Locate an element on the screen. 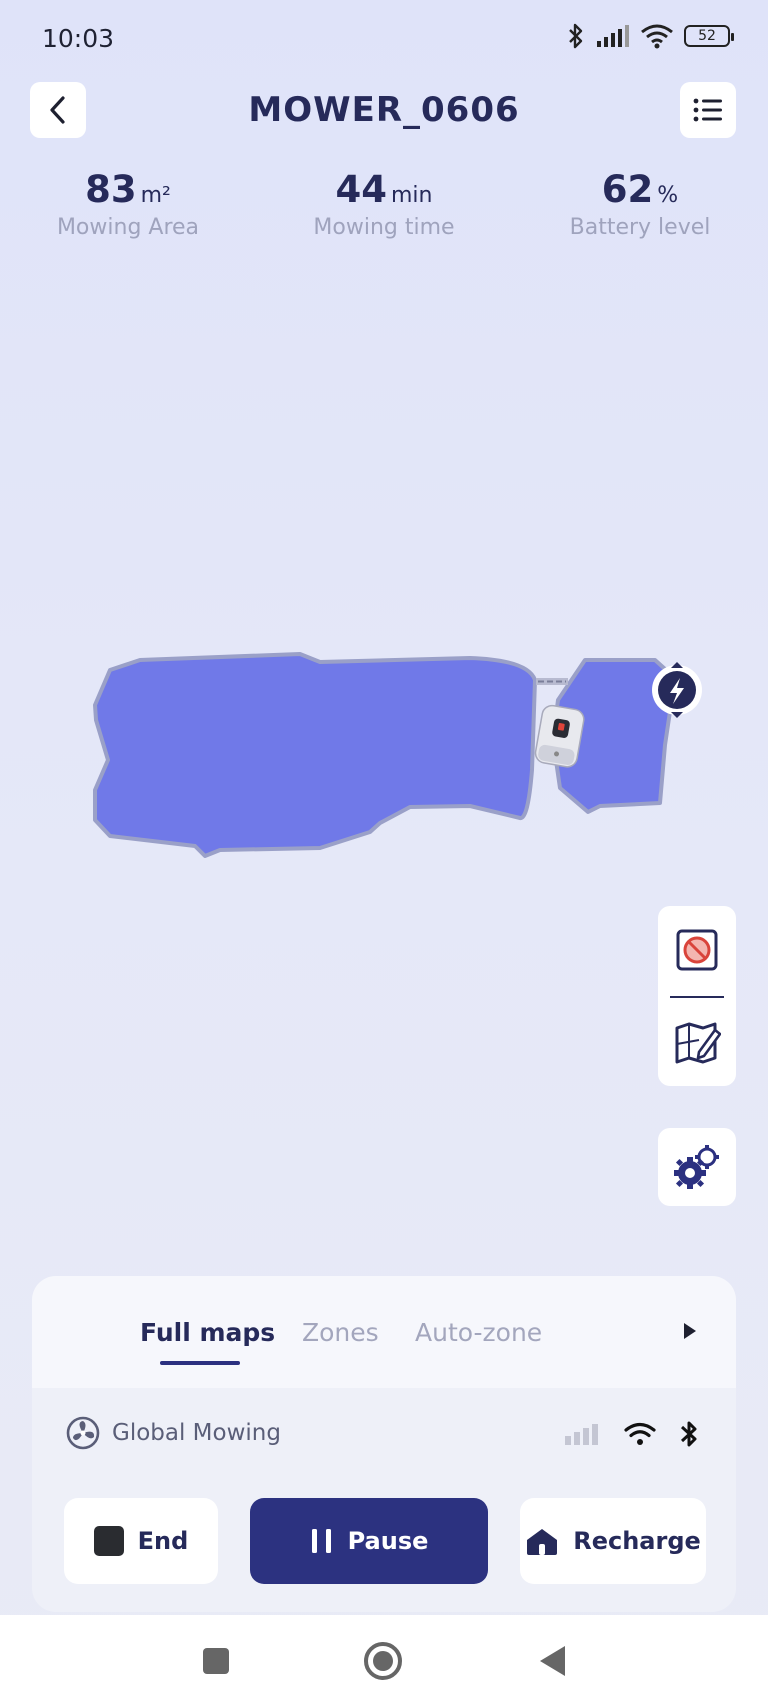  recharge-button-label: Recharge is located at coordinates (637, 1541).